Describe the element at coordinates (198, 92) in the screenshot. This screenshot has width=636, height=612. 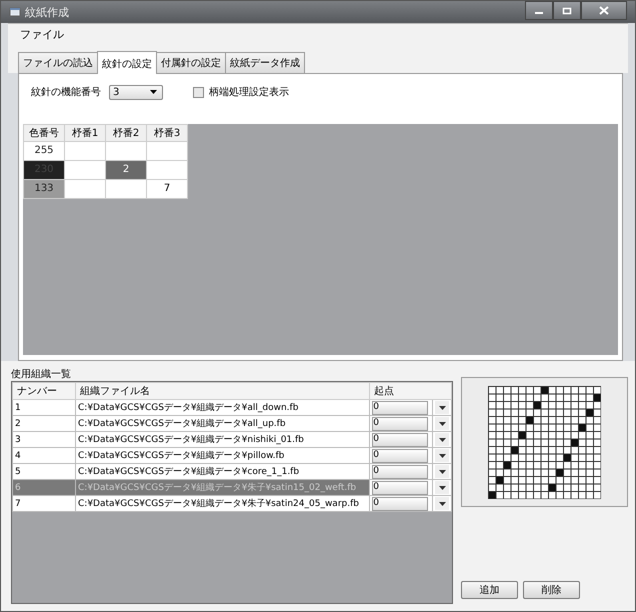
I see `checkbox` at that location.